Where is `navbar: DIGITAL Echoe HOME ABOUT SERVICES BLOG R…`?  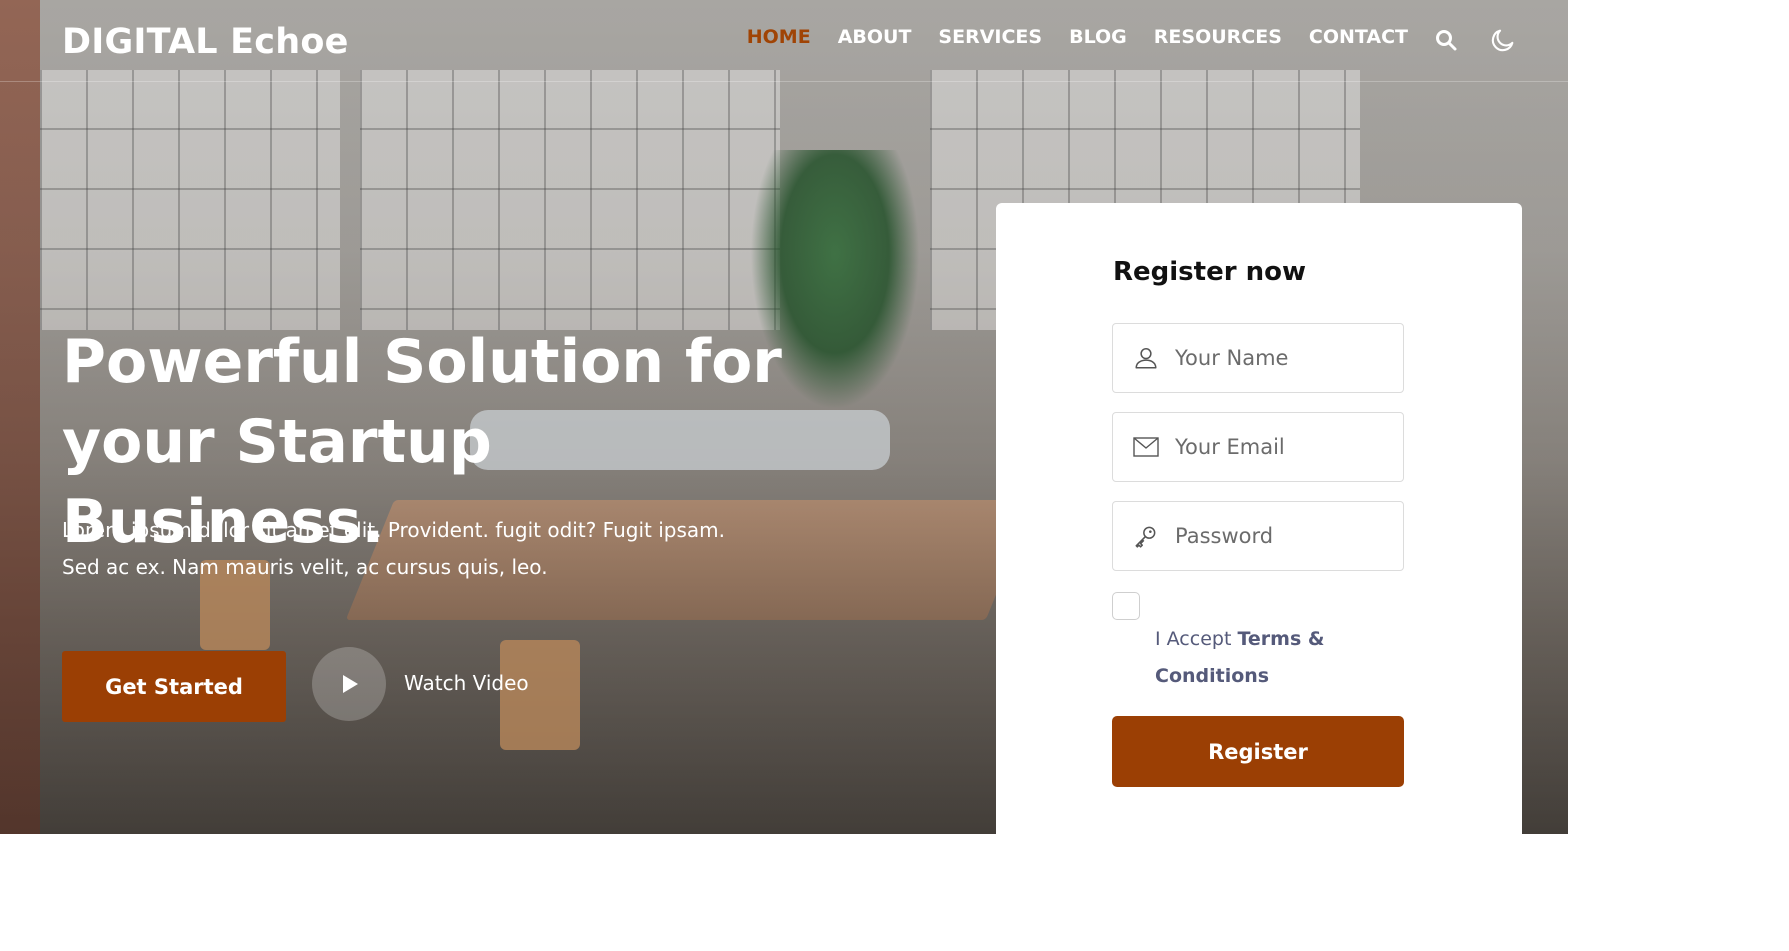 navbar: DIGITAL Echoe HOME ABOUT SERVICES BLOG R… is located at coordinates (784, 41).